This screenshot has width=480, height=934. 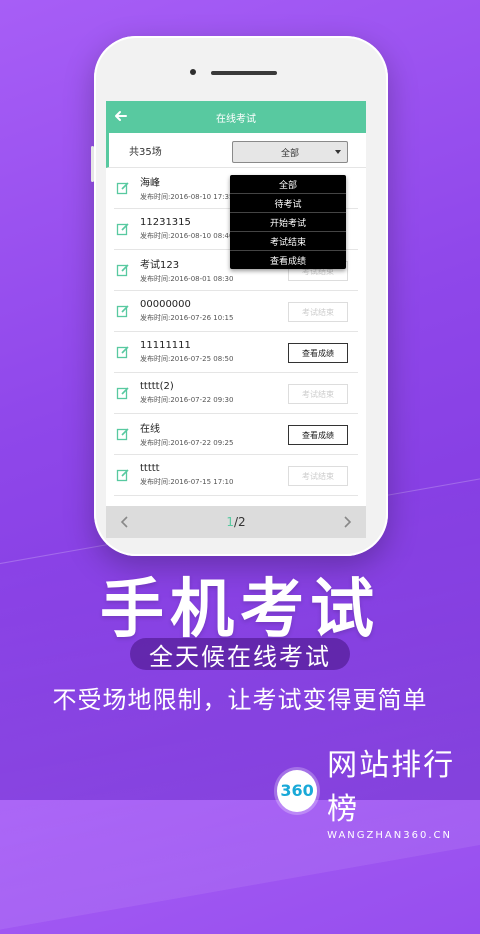 I want to click on exam-time: 发布时间:2016-08-01 08:30, so click(x=187, y=279).